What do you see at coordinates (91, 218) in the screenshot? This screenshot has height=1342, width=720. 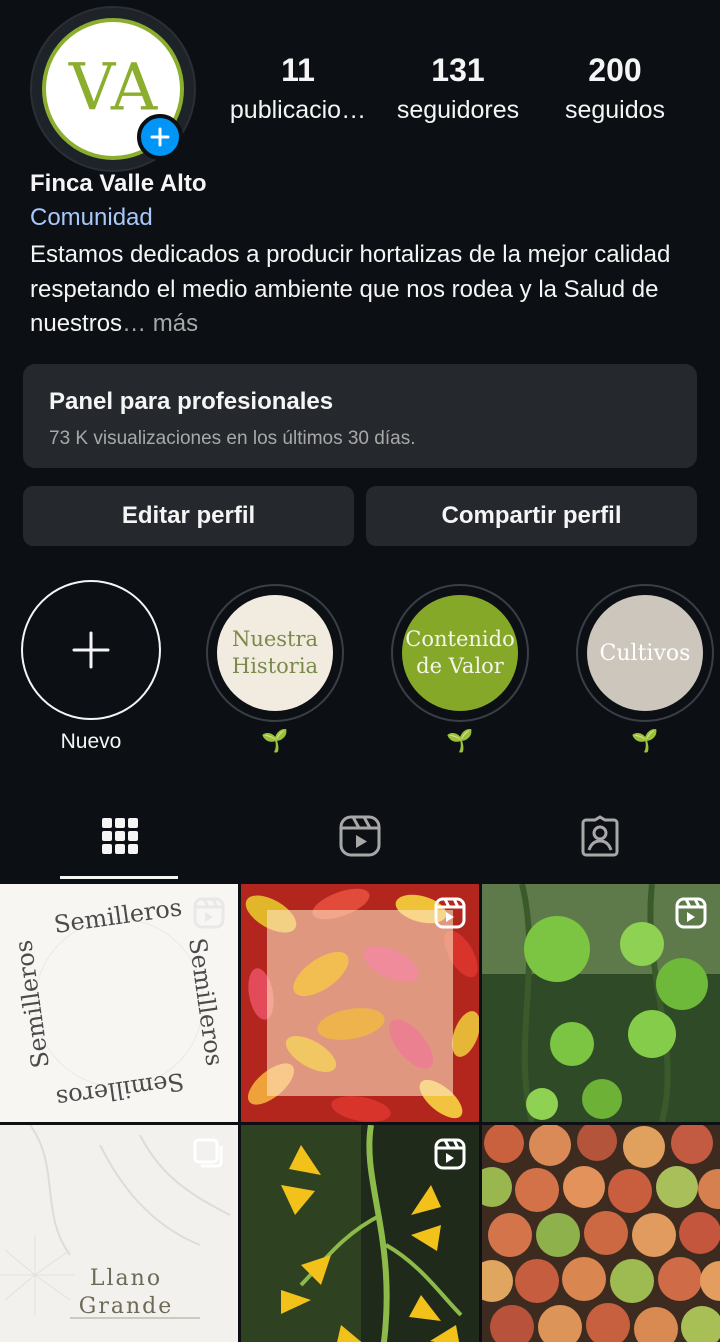 I see `profile-category: Comunidad` at bounding box center [91, 218].